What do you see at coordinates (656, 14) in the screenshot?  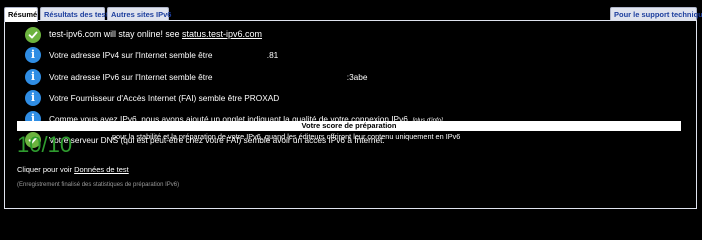 I see `tab-technical-support: Pour le support technique` at bounding box center [656, 14].